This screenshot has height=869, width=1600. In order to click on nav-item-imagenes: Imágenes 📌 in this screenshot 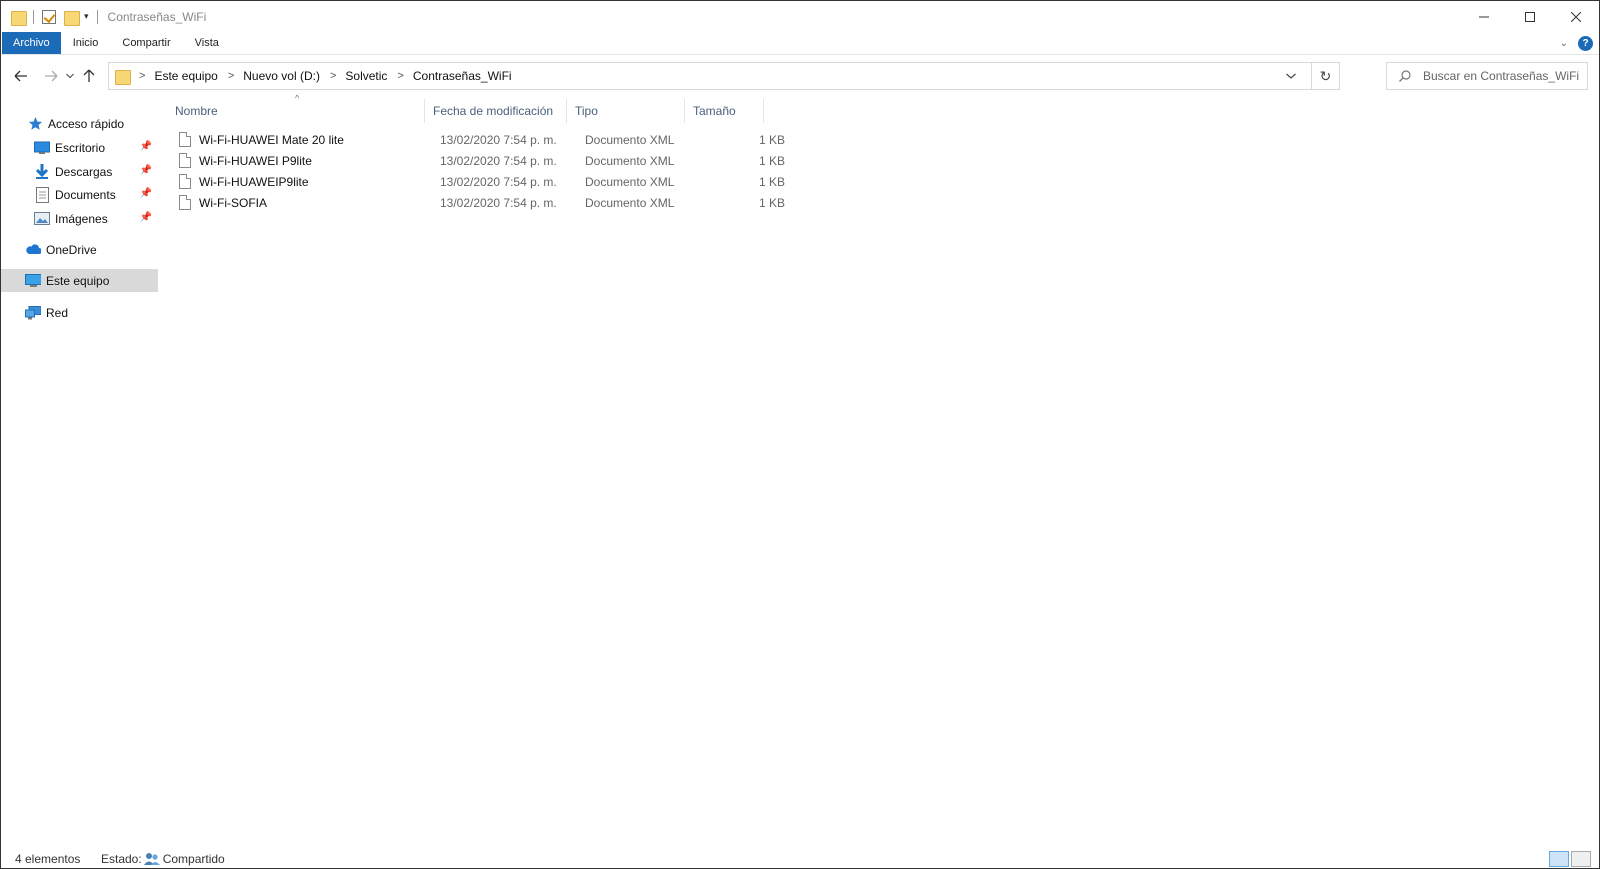, I will do `click(79, 218)`.